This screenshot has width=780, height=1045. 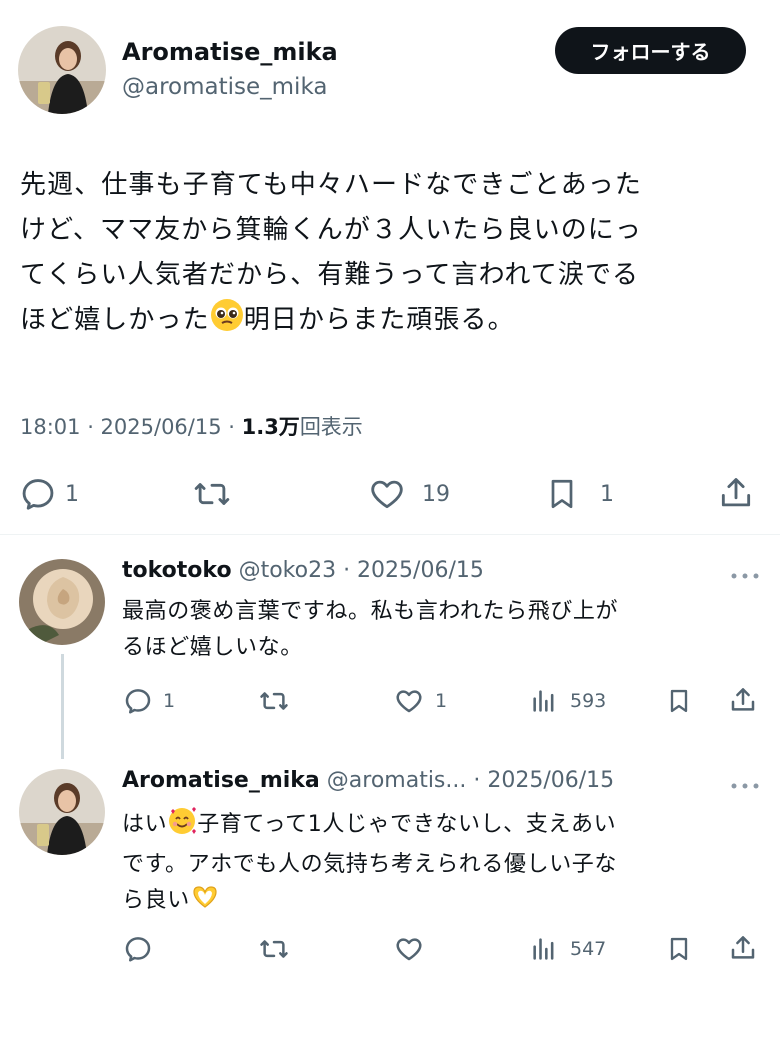 I want to click on reply-button, so click(x=138, y=949).